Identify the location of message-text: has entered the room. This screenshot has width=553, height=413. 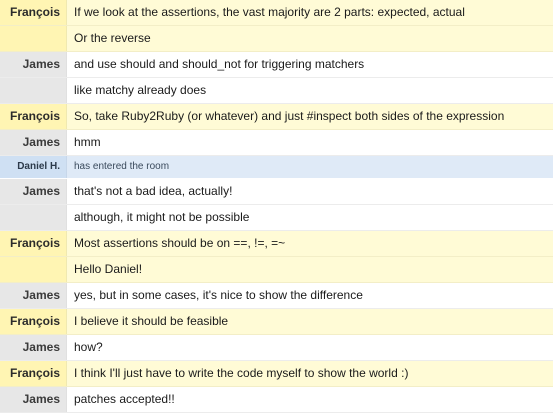
(309, 167).